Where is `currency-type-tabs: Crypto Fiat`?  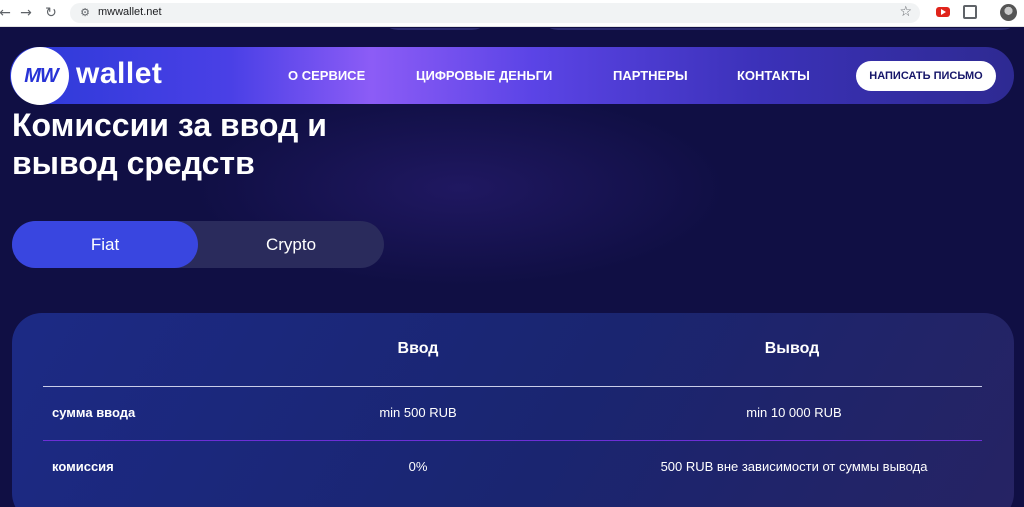
currency-type-tabs: Crypto Fiat is located at coordinates (198, 244).